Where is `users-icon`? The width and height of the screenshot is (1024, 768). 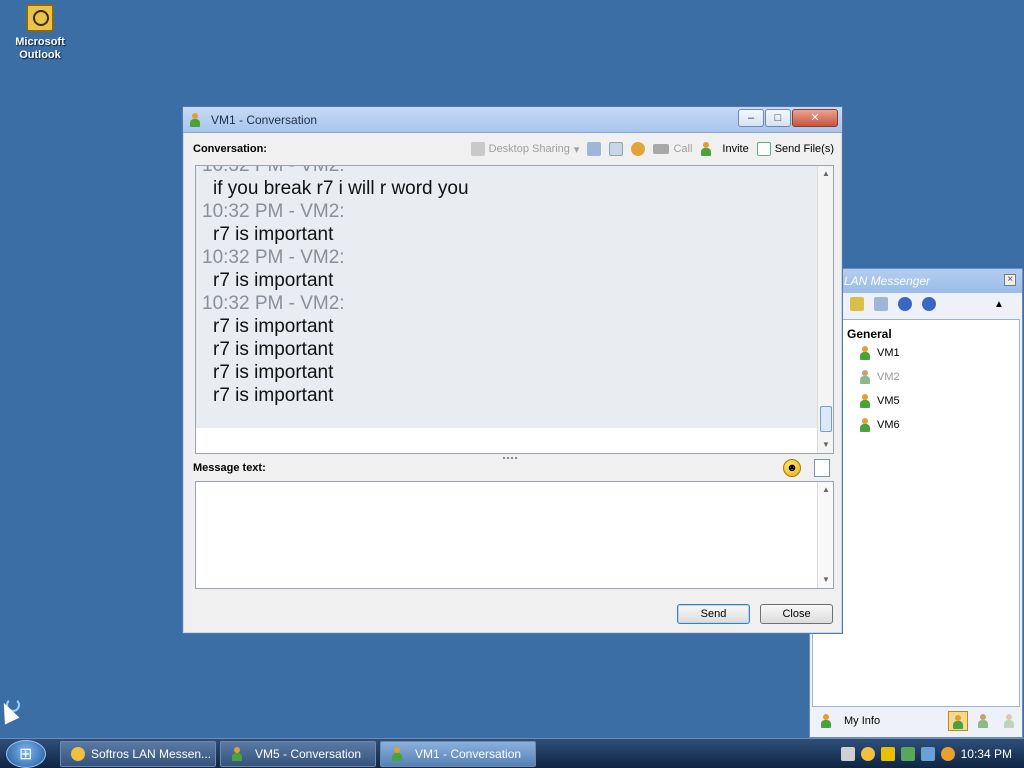
users-icon is located at coordinates (927, 754).